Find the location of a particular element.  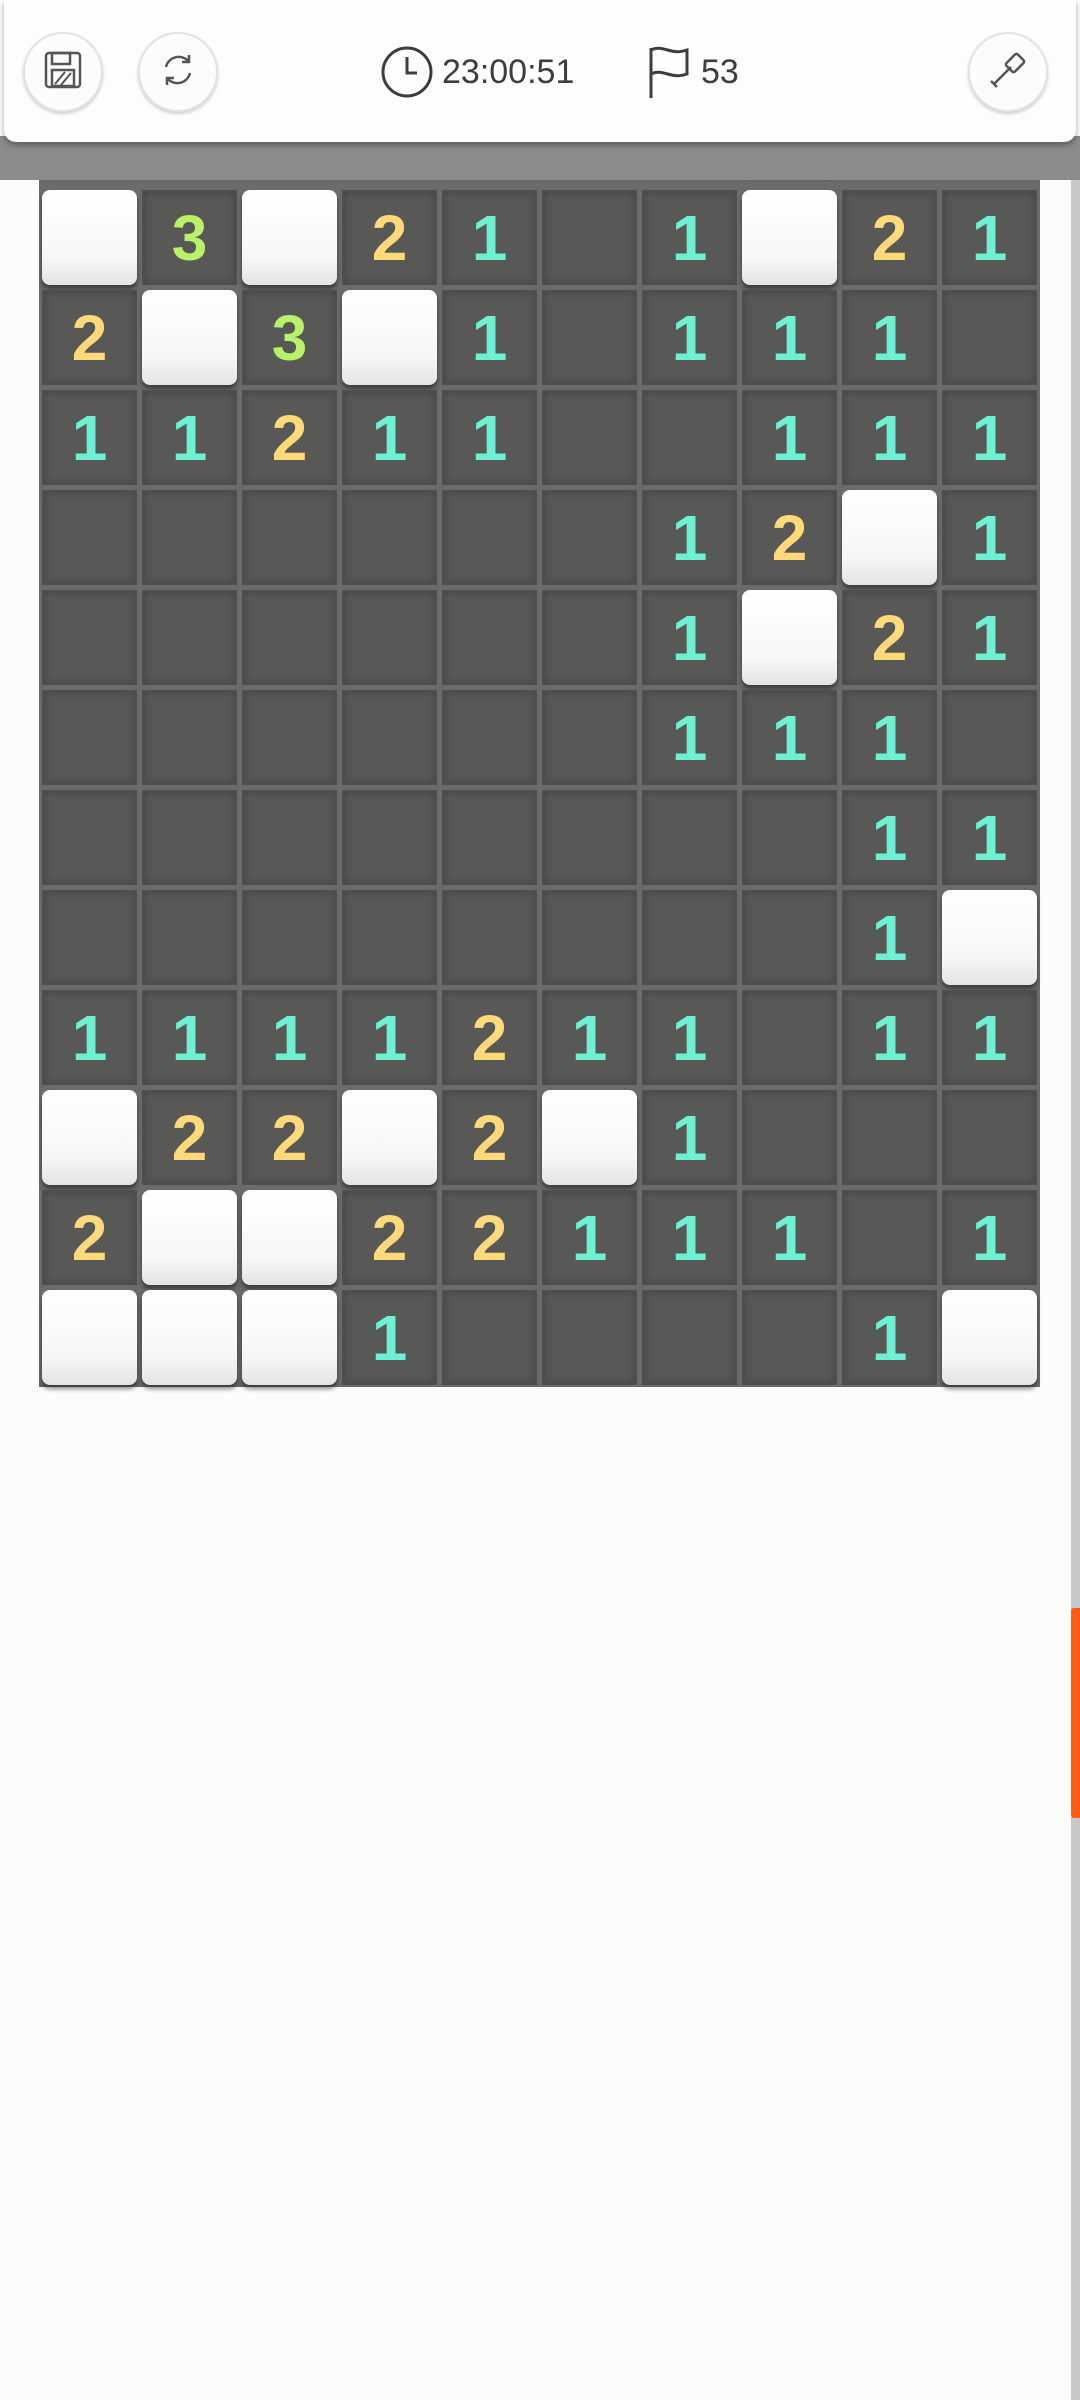

dig-tool-button is located at coordinates (1008, 72).